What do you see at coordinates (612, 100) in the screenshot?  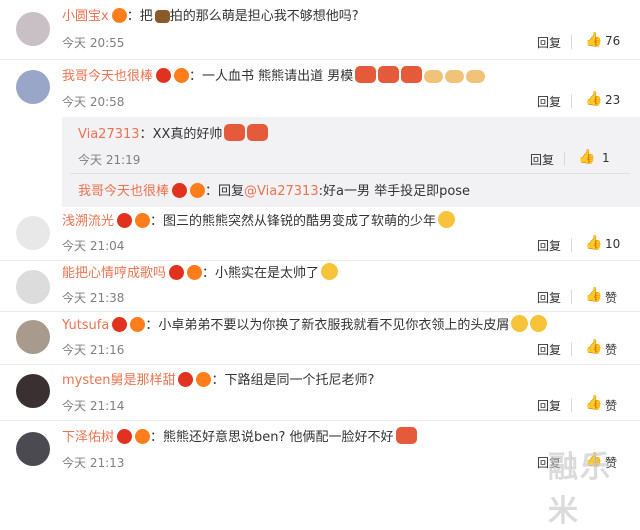 I see `like-count: 23` at bounding box center [612, 100].